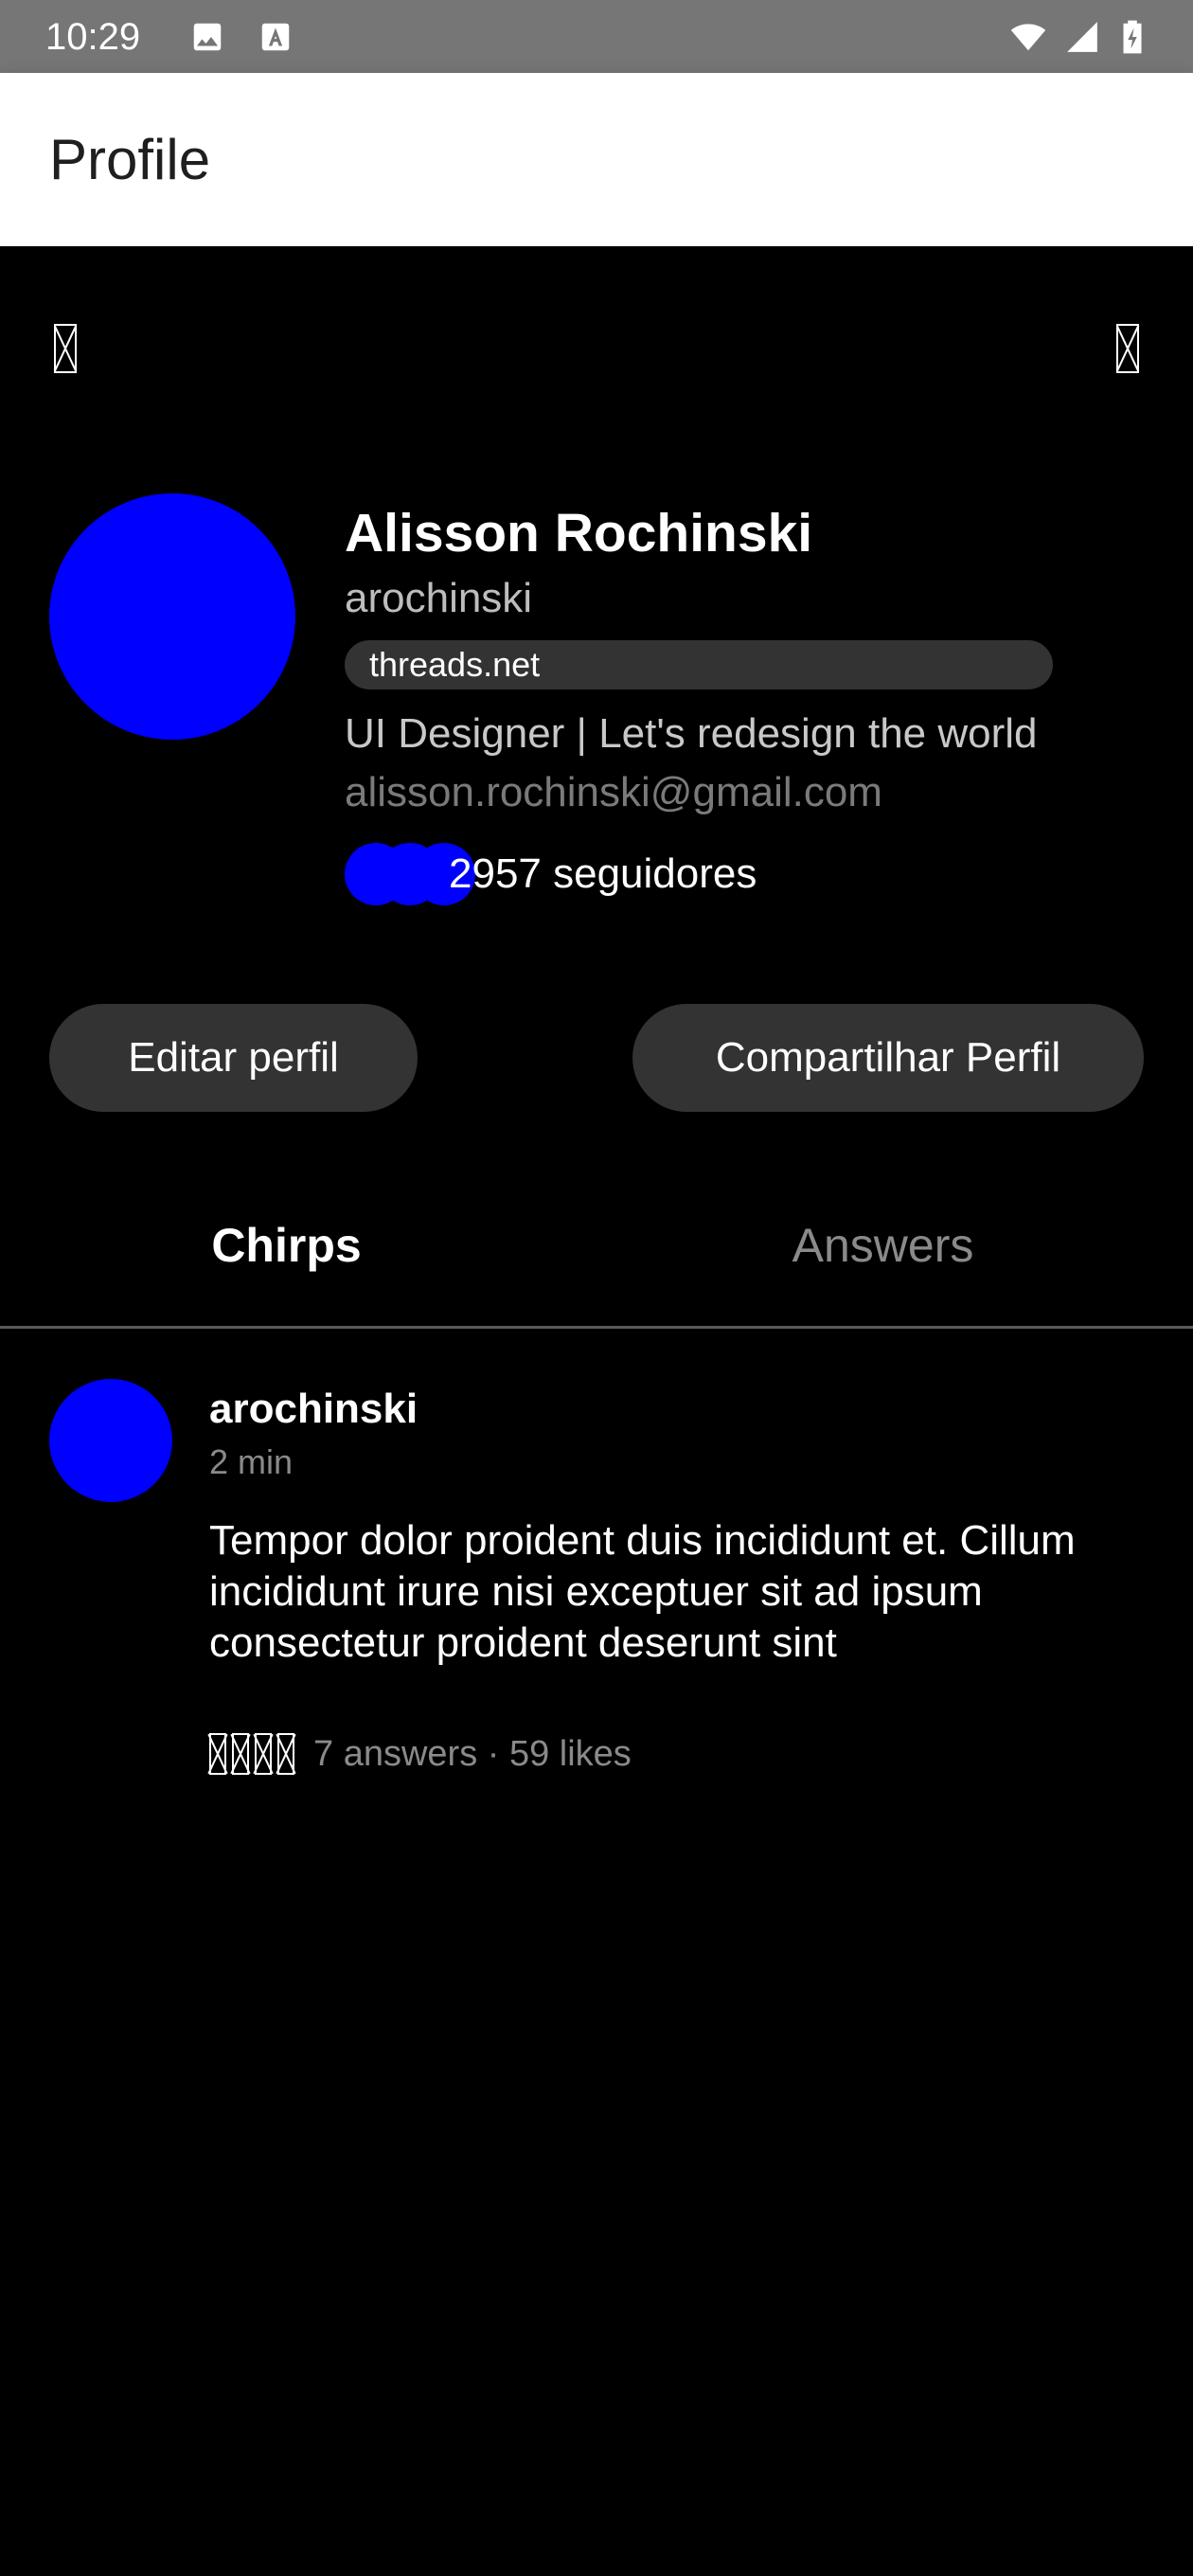  What do you see at coordinates (172, 616) in the screenshot?
I see `avatar` at bounding box center [172, 616].